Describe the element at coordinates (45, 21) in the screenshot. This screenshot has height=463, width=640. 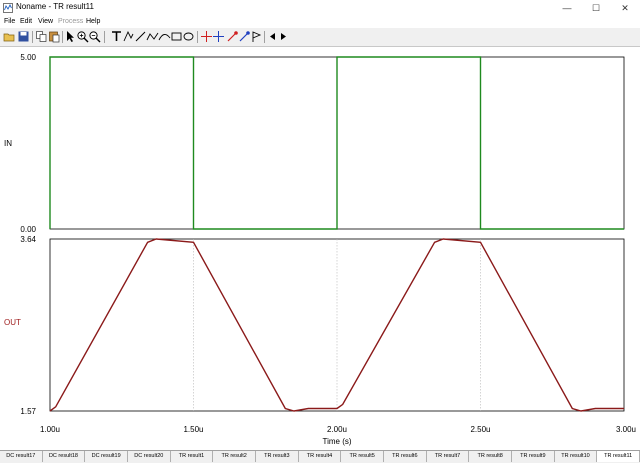
I see `menu-view: View` at that location.